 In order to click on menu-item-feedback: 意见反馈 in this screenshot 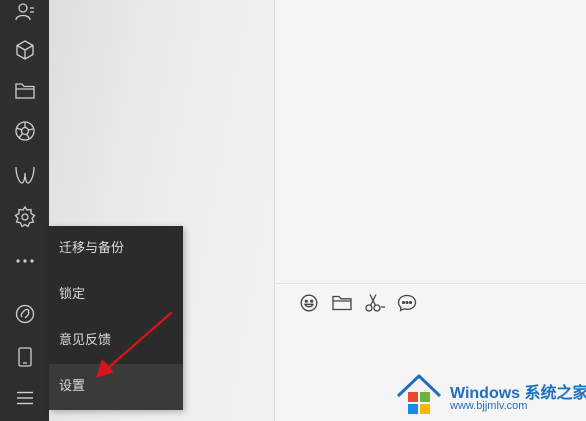, I will do `click(116, 341)`.